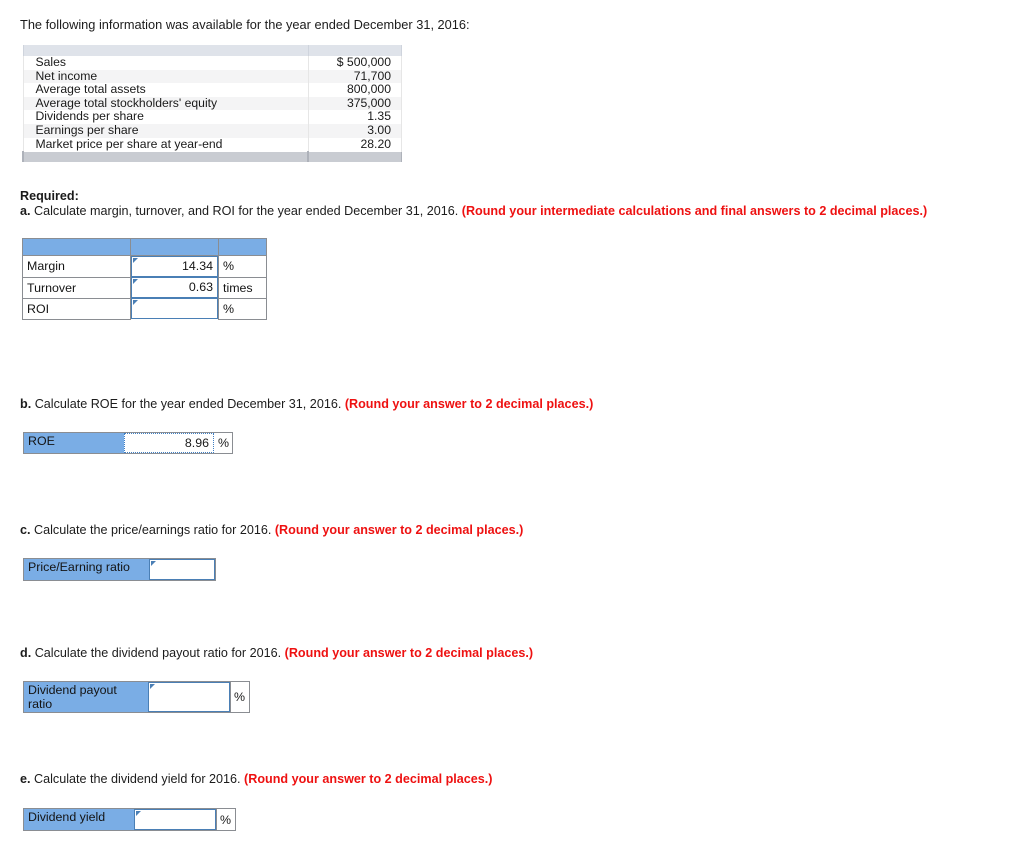 Image resolution: width=1024 pixels, height=841 pixels. I want to click on table-row: ROI %, so click(144, 308).